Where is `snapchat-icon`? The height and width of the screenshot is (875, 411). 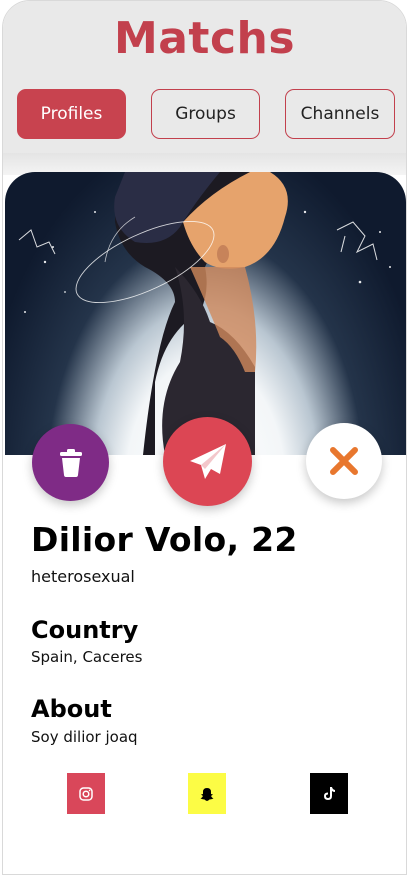
snapchat-icon is located at coordinates (207, 794).